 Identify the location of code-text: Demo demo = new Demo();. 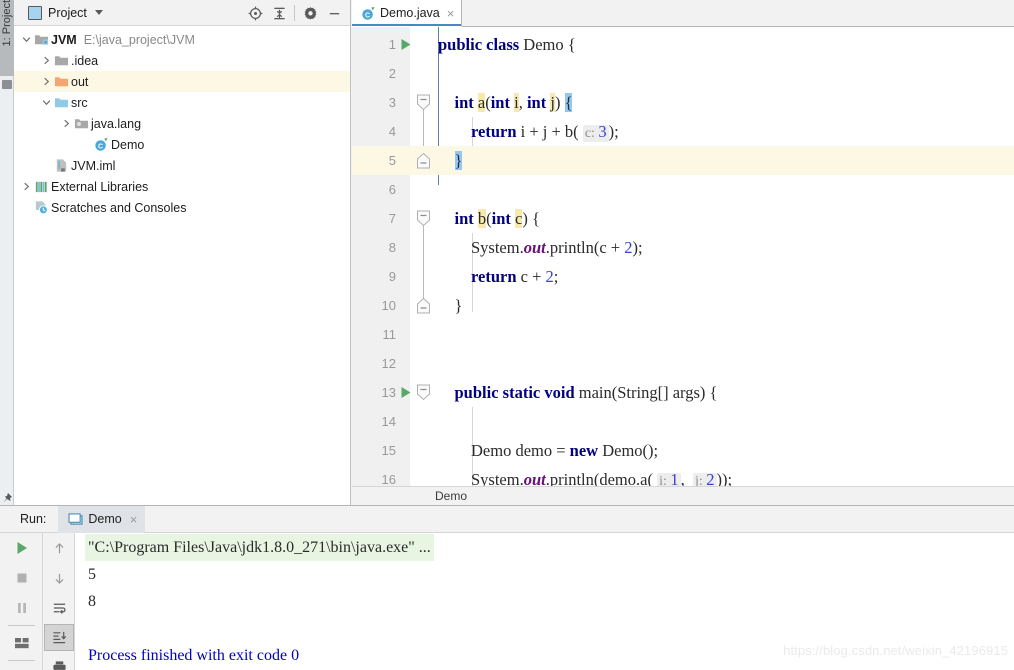
(548, 450).